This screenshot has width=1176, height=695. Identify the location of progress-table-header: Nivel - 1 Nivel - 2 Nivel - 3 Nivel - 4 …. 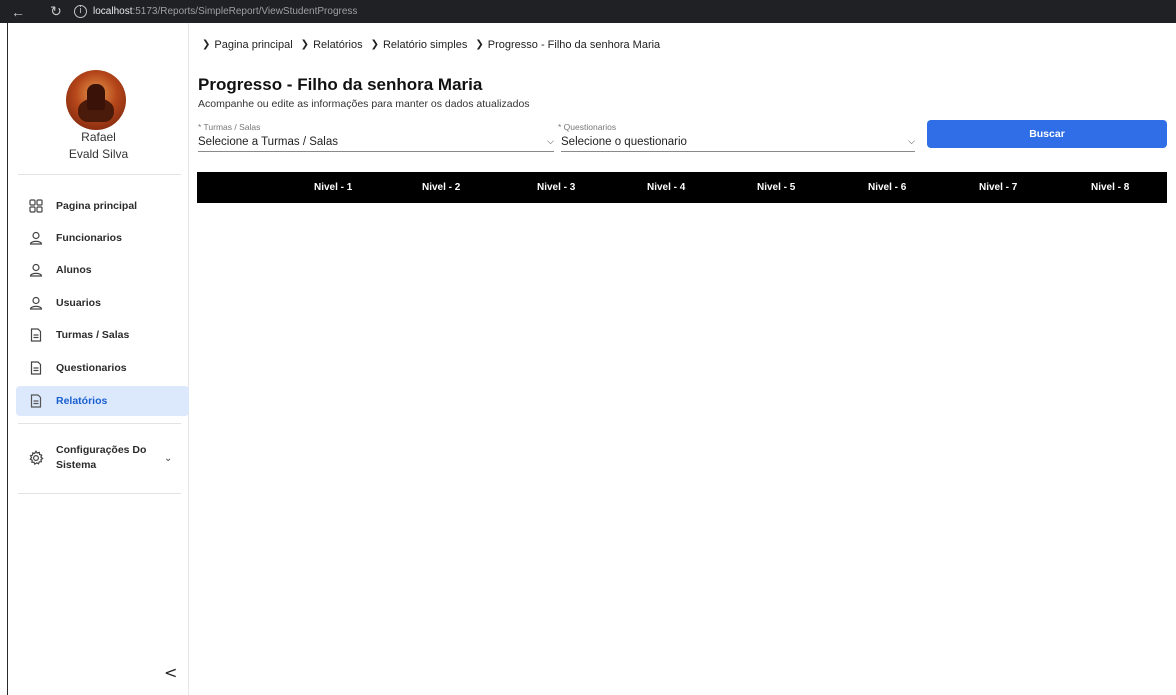
(682, 187).